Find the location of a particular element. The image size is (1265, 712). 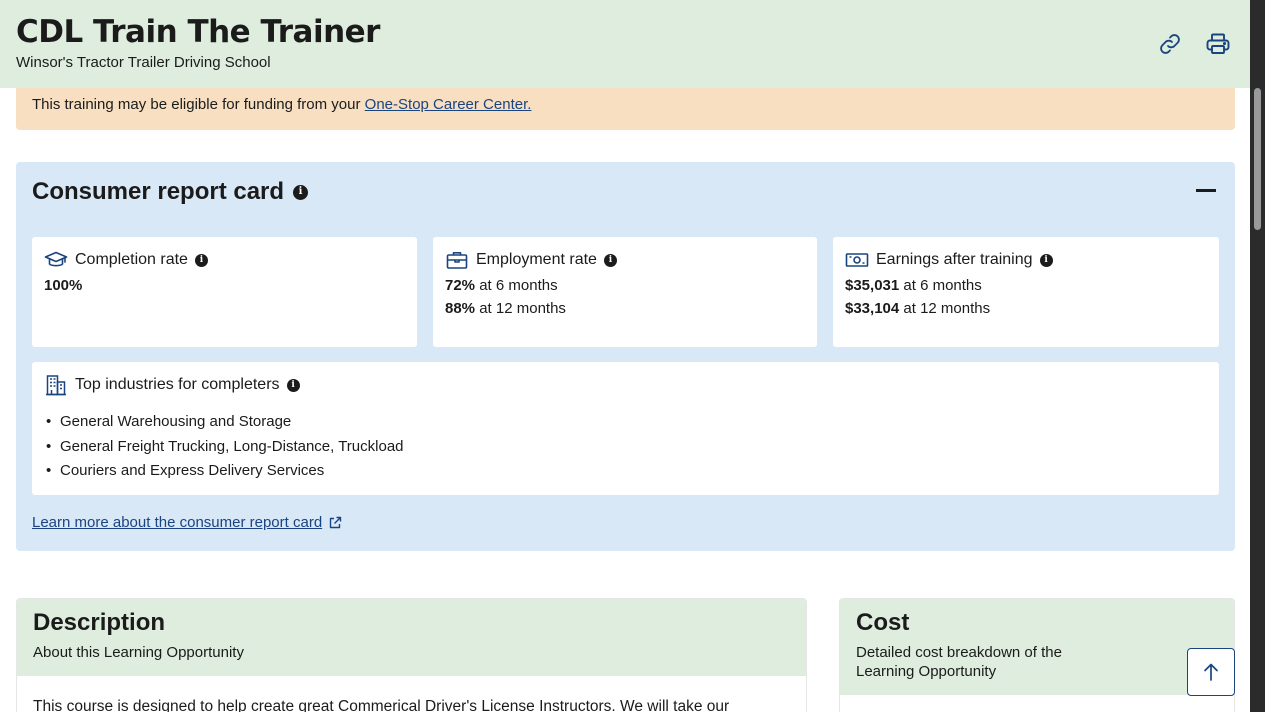

back-to-top-button is located at coordinates (1211, 672).